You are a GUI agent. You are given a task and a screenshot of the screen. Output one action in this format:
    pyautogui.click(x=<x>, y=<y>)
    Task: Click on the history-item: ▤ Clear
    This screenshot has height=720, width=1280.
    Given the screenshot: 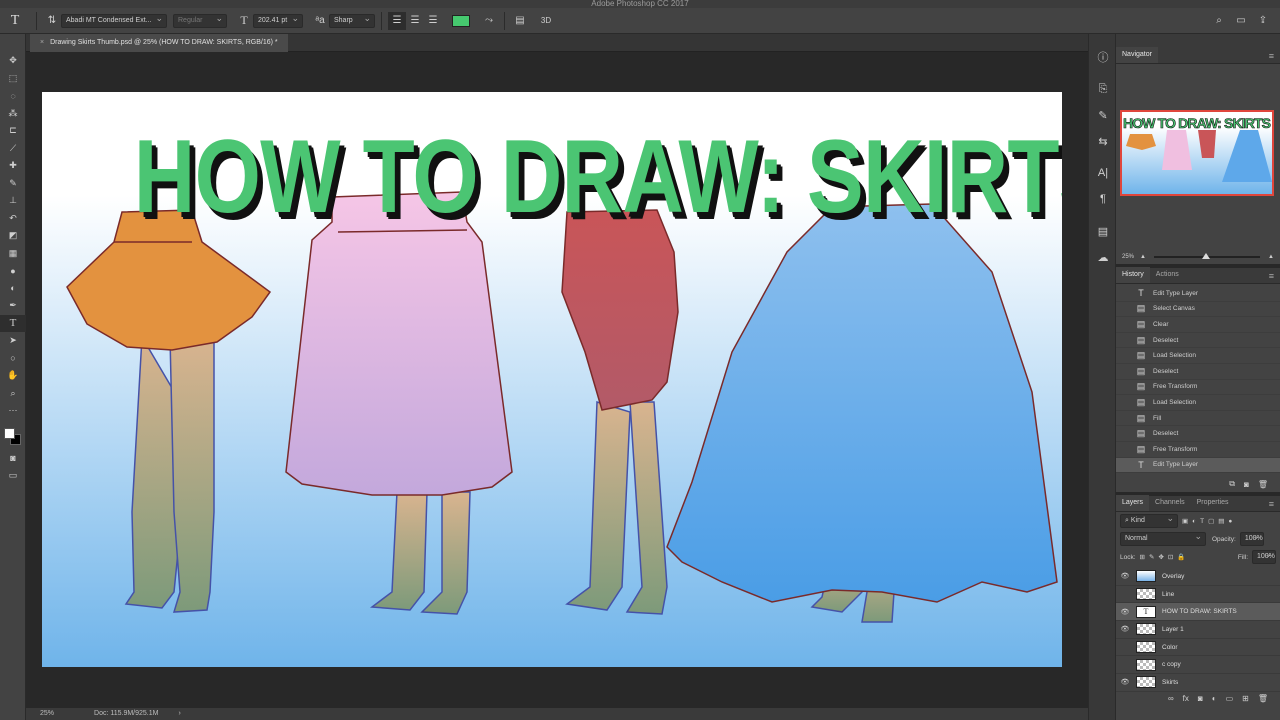 What is the action you would take?
    pyautogui.click(x=1198, y=325)
    